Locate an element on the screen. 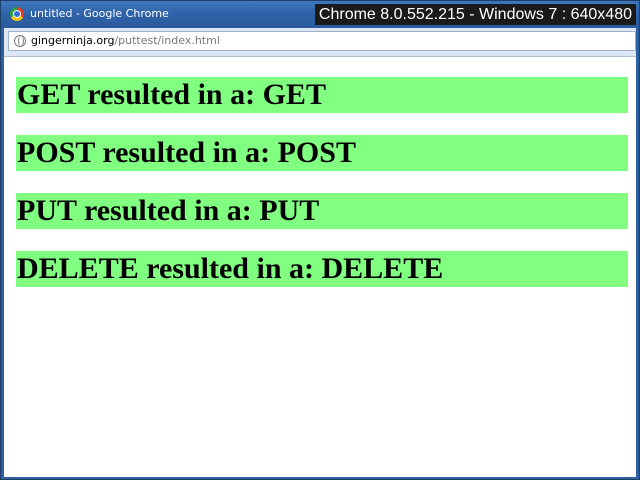  url-host: gingerninja.org is located at coordinates (73, 40).